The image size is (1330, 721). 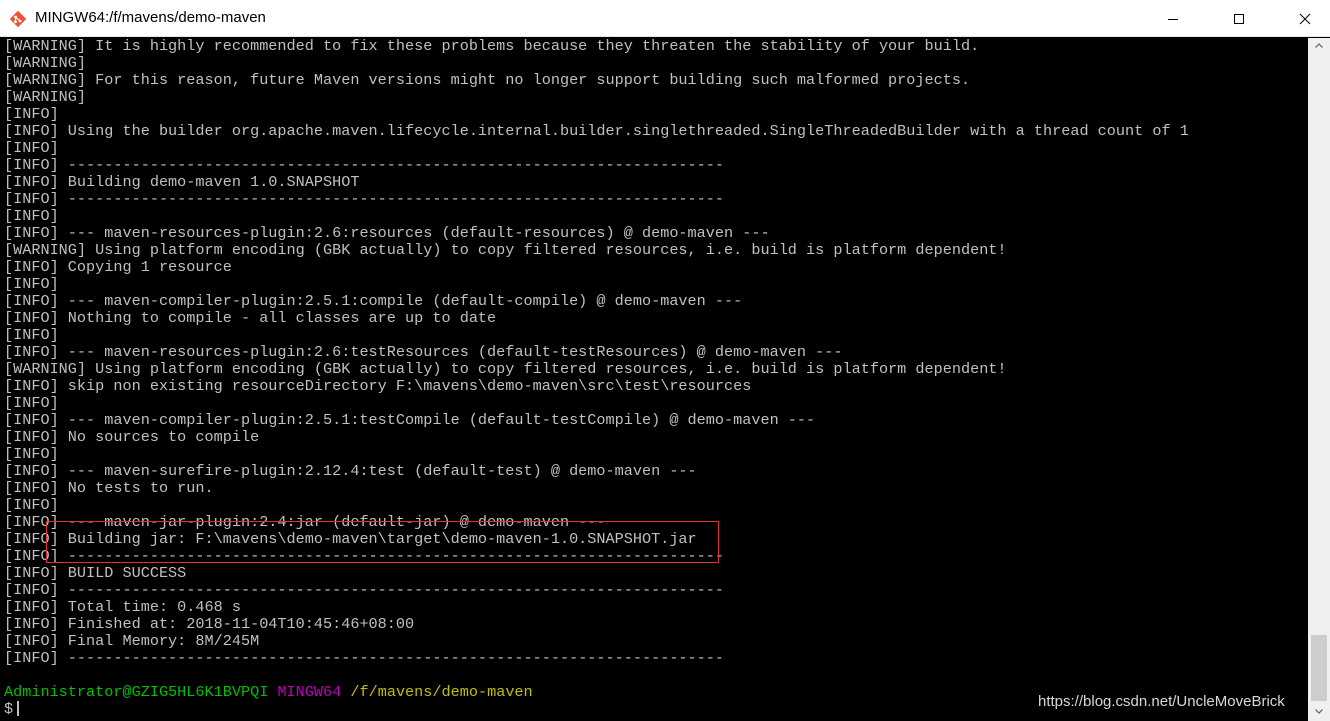 I want to click on prompt-path: /f/mavens/demo-maven, so click(x=441, y=692).